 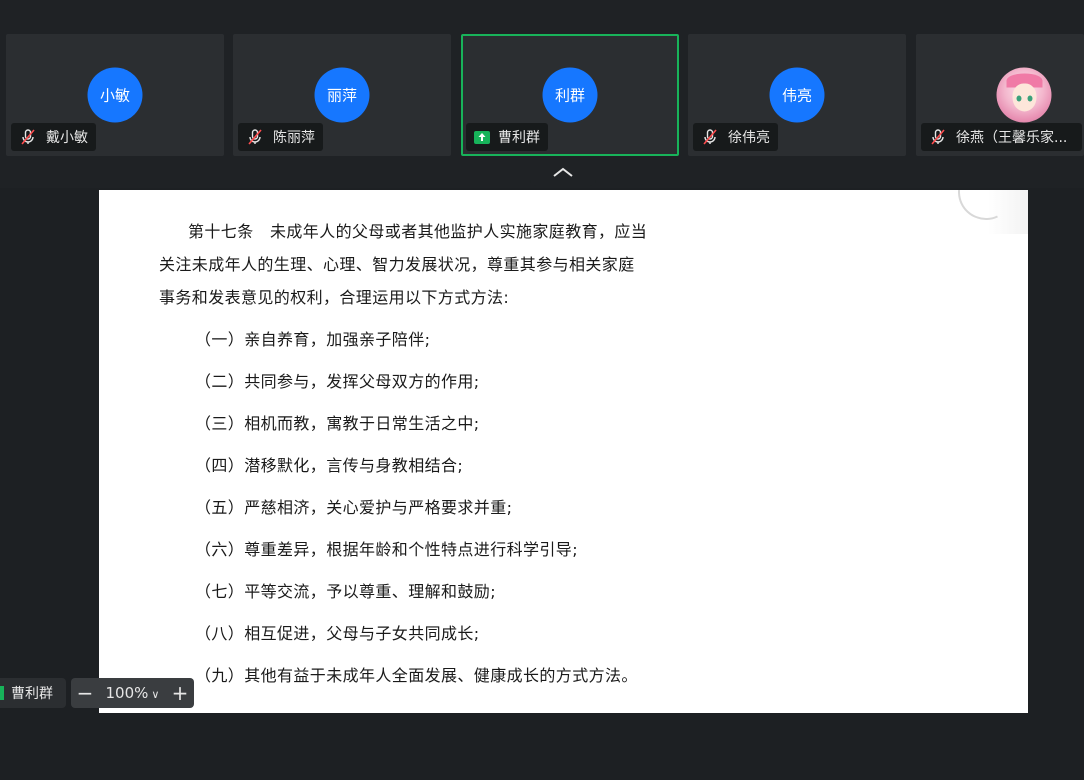 I want to click on avatar: 小敏, so click(x=115, y=95).